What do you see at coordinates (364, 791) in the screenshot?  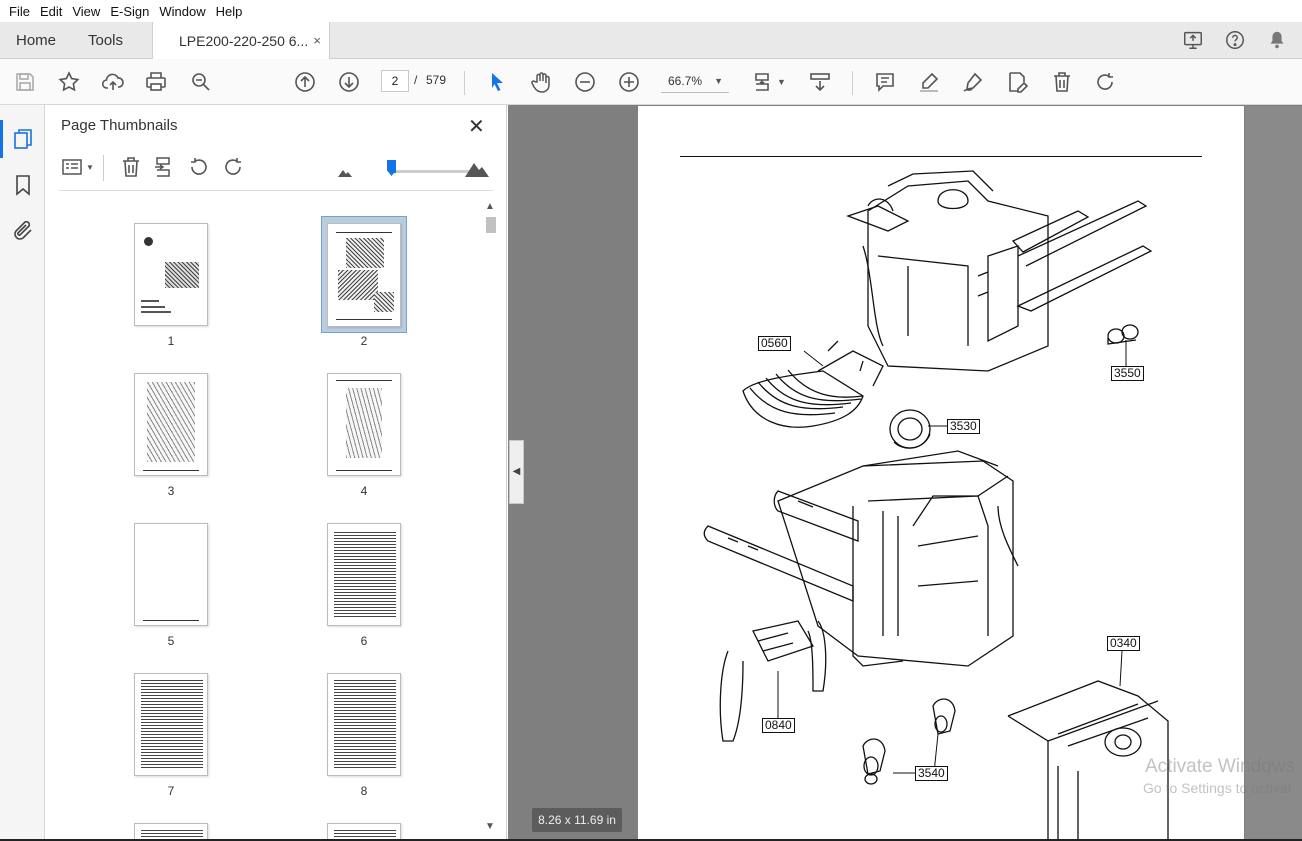 I see `thumbnail-label: 8` at bounding box center [364, 791].